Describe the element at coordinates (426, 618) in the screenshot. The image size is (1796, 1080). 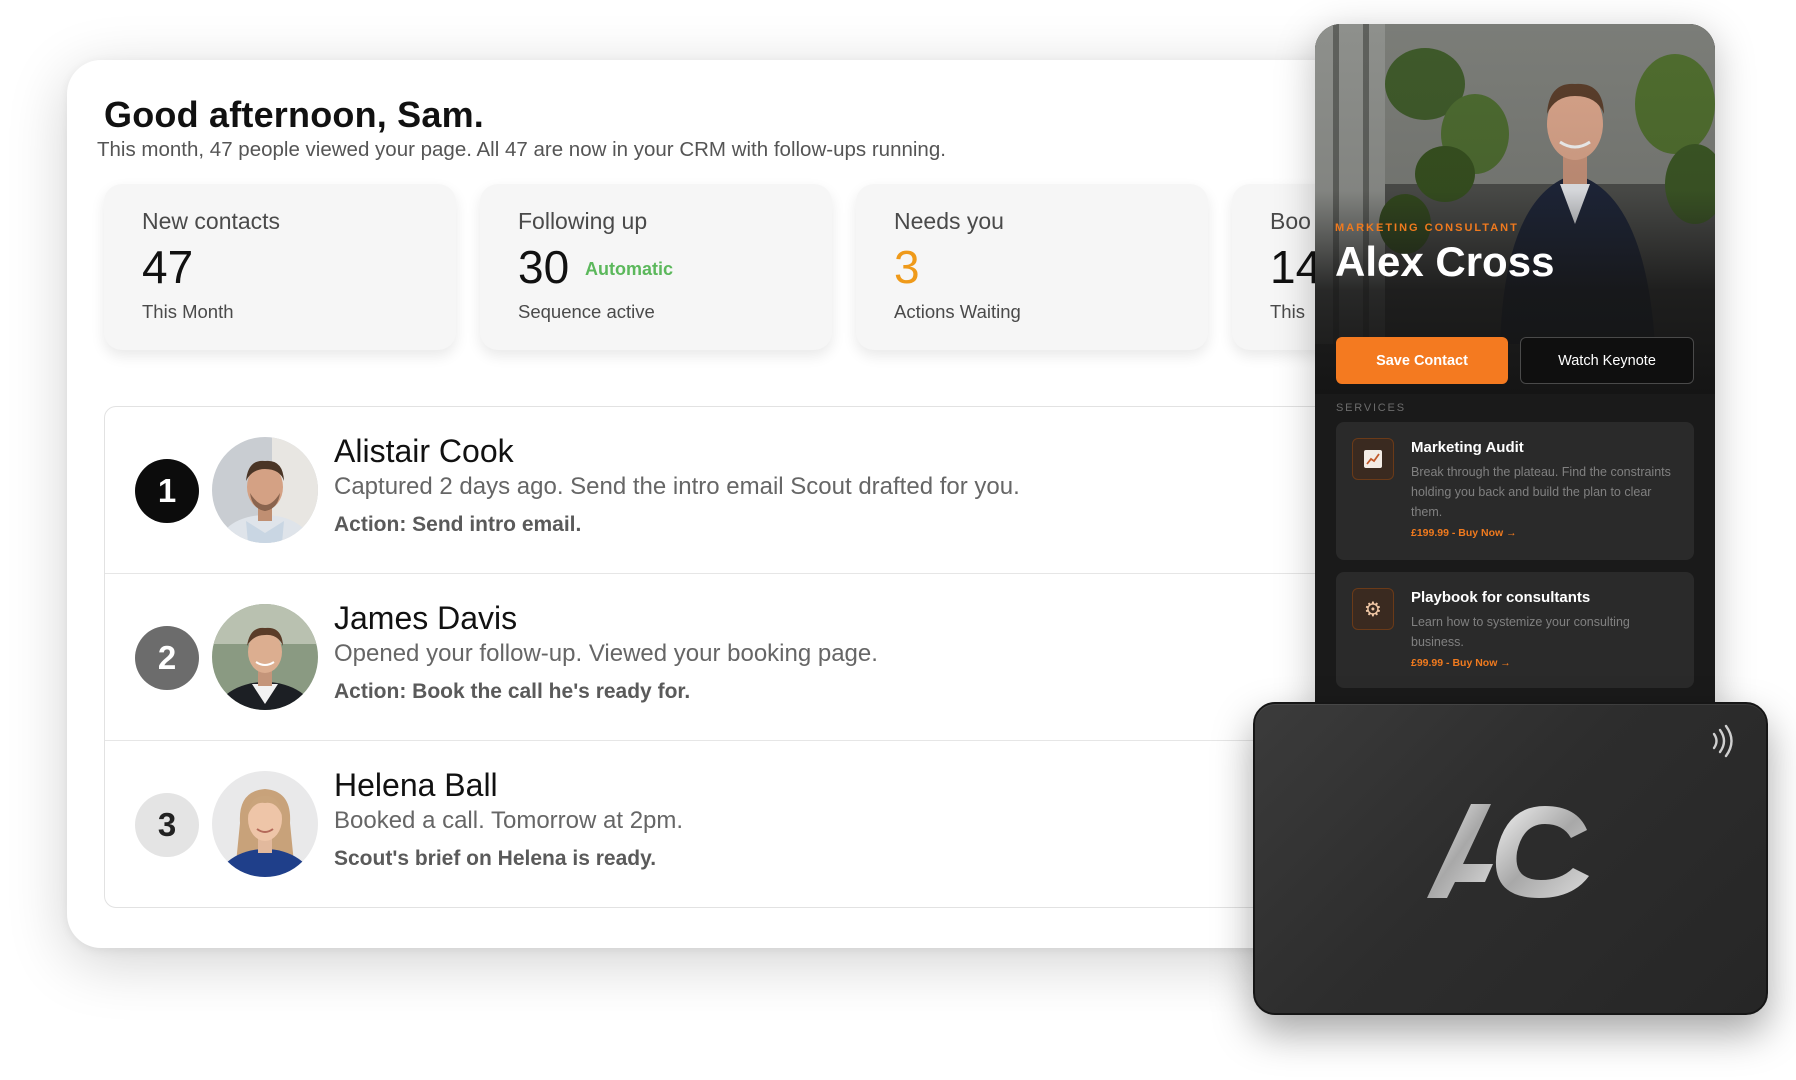
I see `contact-name: James Davis` at that location.